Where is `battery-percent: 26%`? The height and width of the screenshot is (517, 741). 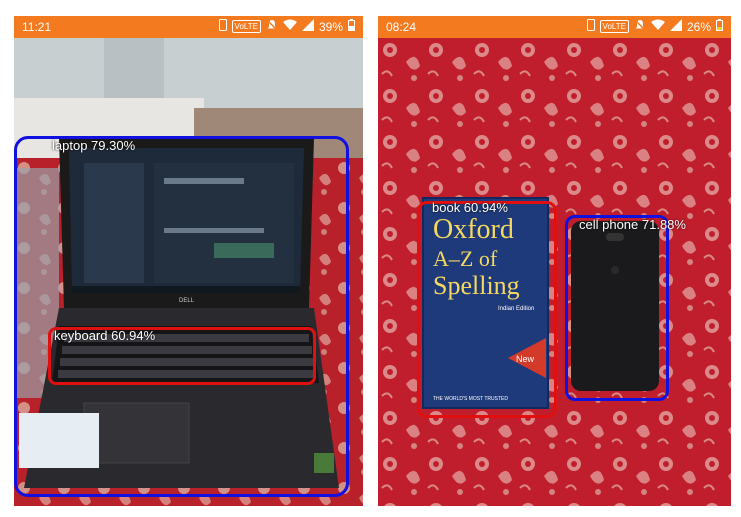
battery-percent: 26% is located at coordinates (698, 26).